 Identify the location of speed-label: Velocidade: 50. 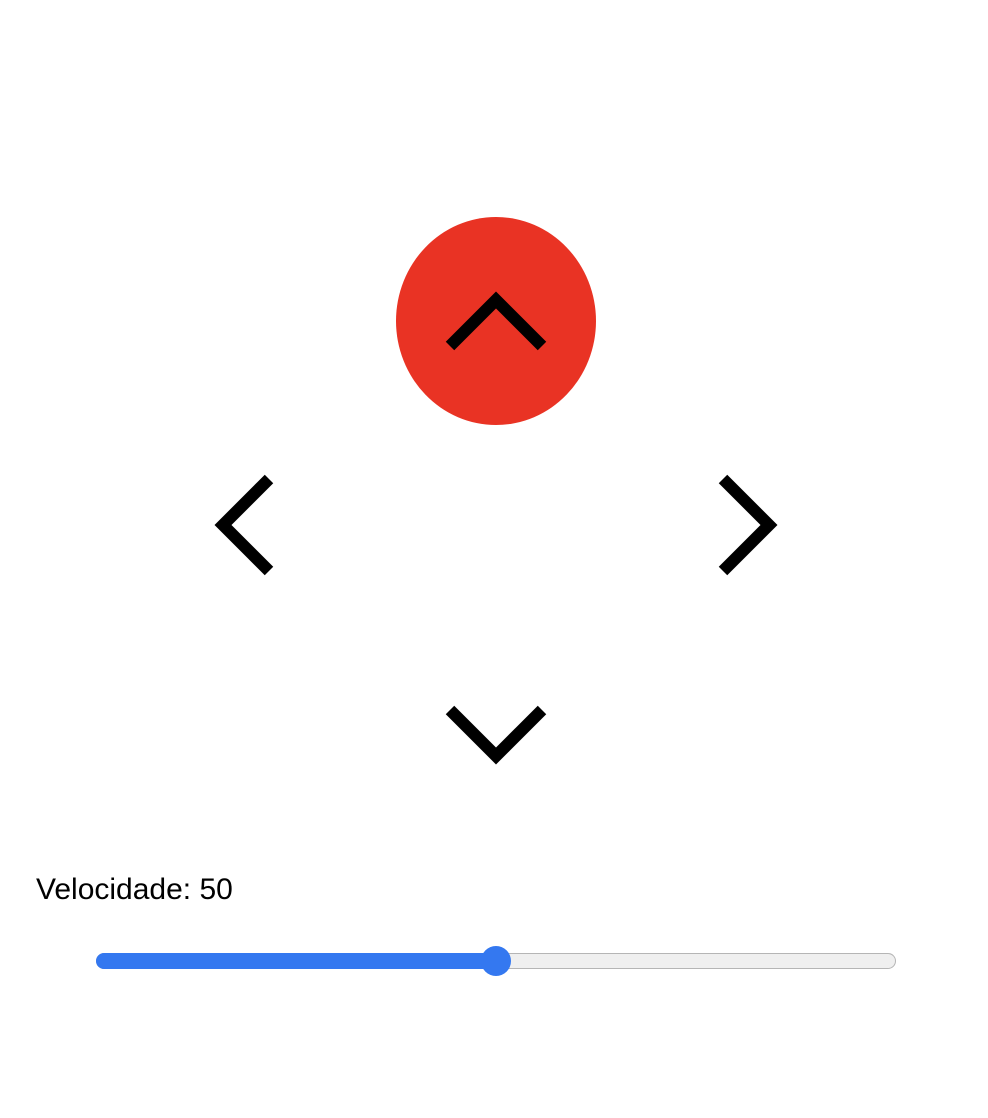
(134, 889).